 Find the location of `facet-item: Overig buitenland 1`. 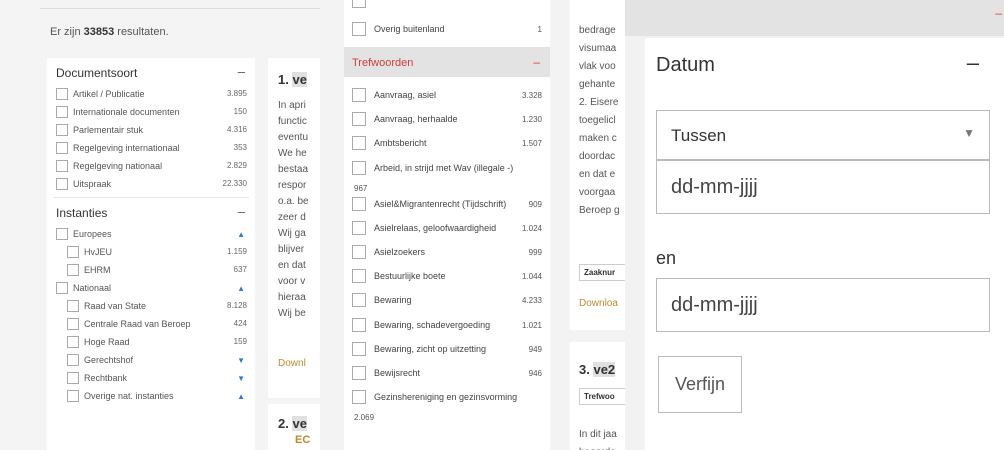

facet-item: Overig buitenland 1 is located at coordinates (447, 30).